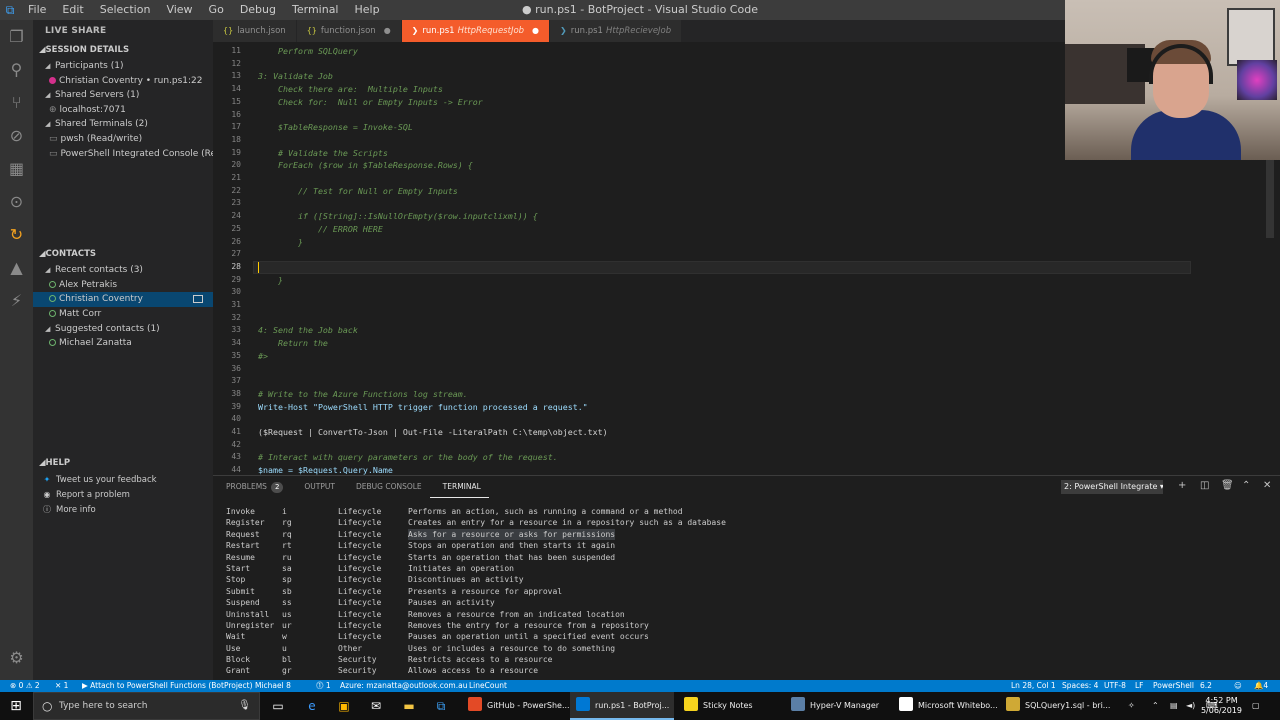 The image size is (1280, 720). What do you see at coordinates (360, 625) in the screenshot?
I see `terminal-cell-group: Lifecycle` at bounding box center [360, 625].